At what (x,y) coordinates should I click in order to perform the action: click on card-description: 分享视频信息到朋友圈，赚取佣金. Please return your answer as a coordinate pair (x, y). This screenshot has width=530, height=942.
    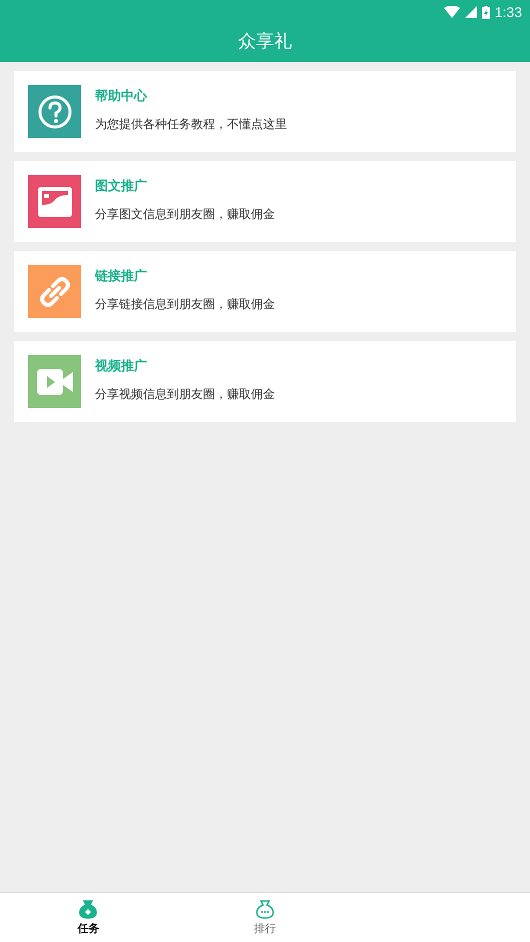
    Looking at the image, I should click on (185, 394).